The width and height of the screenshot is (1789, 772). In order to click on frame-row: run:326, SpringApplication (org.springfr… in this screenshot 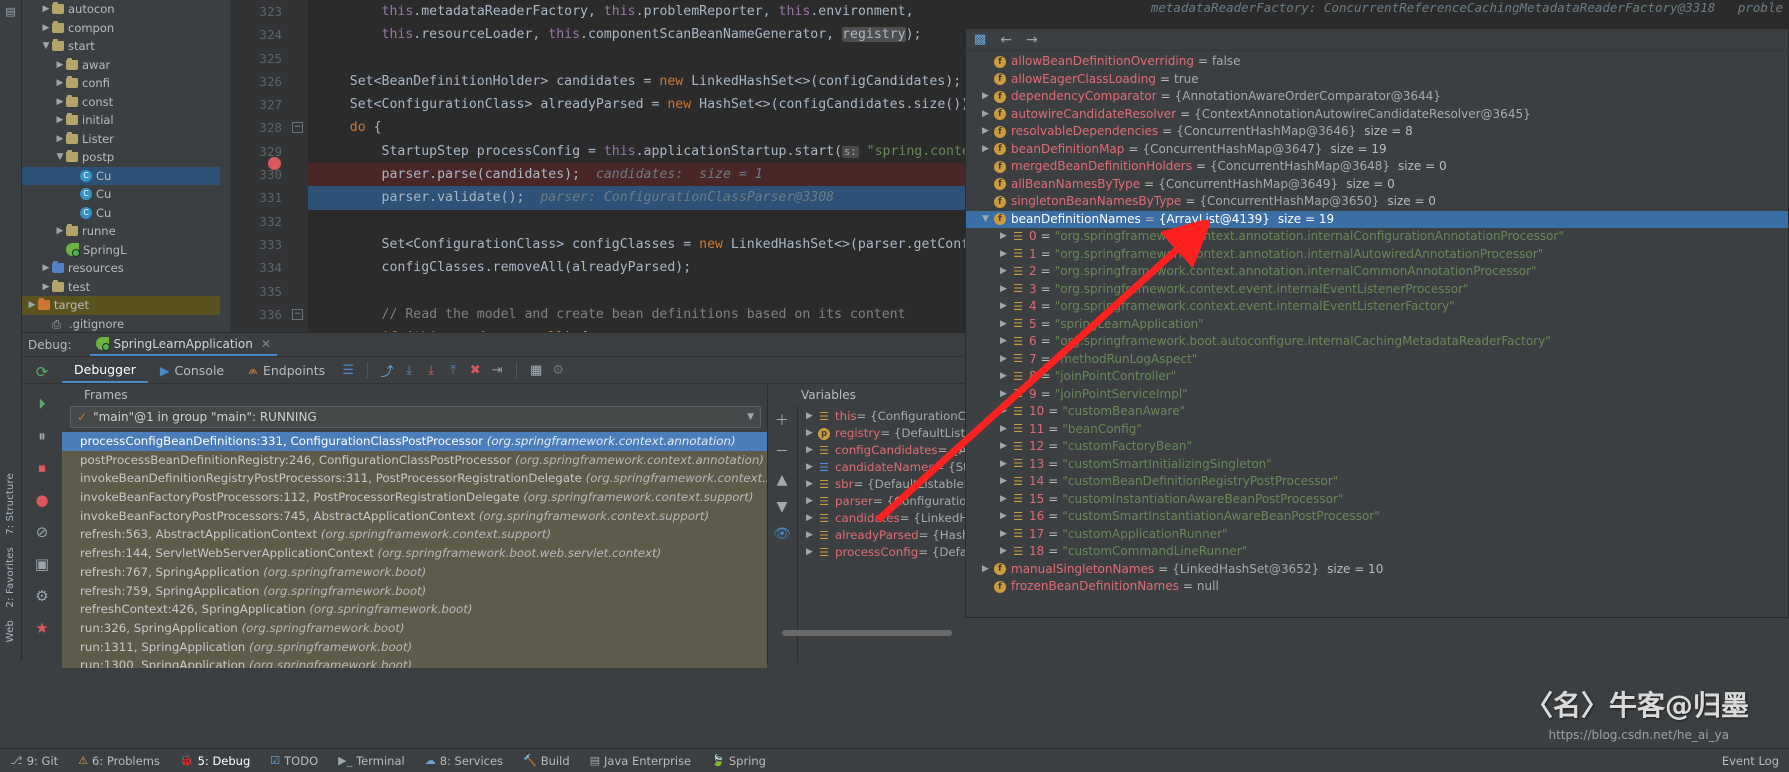, I will do `click(414, 628)`.